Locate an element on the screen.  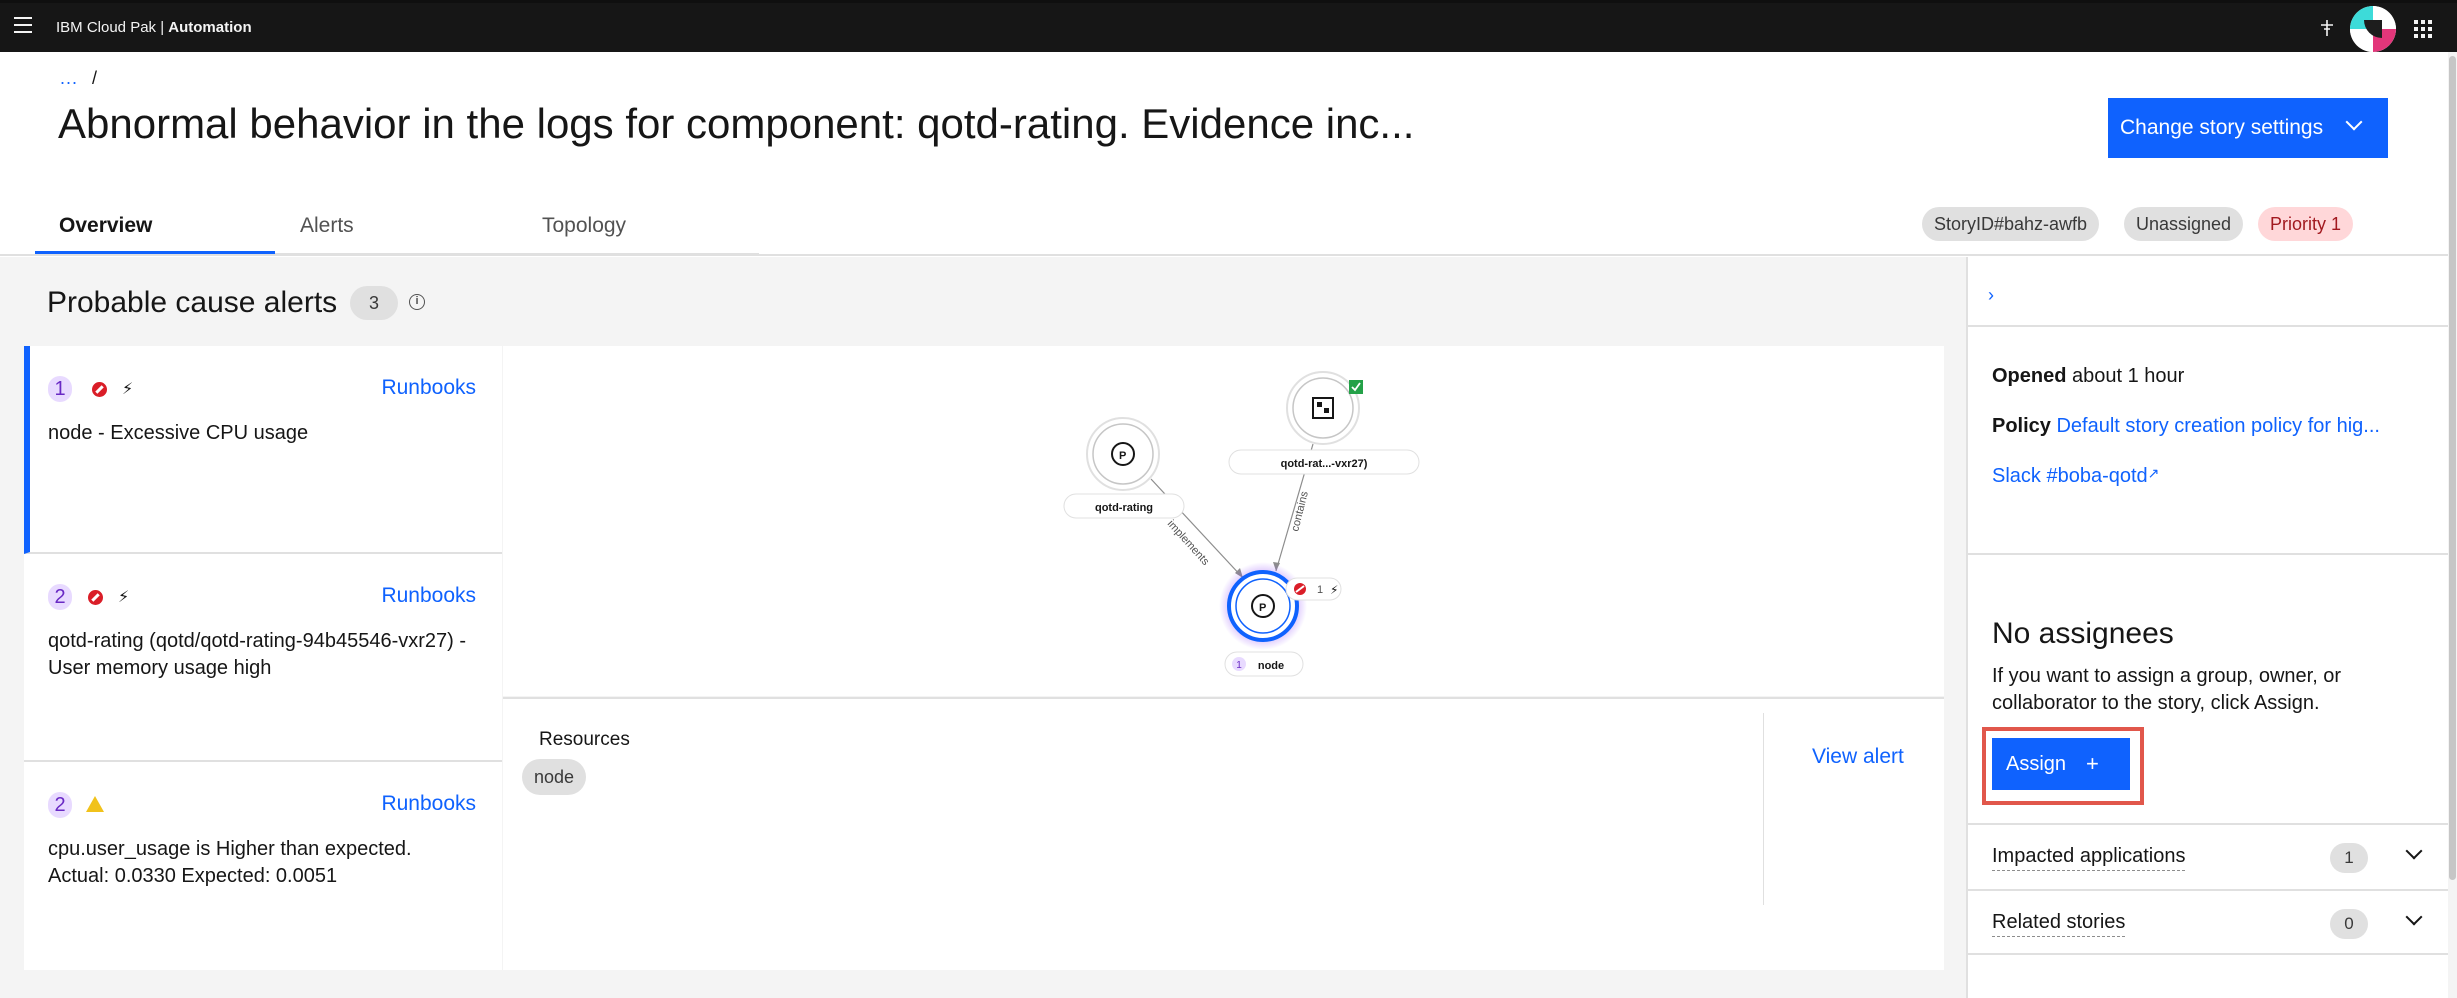
avatar is located at coordinates (2373, 29).